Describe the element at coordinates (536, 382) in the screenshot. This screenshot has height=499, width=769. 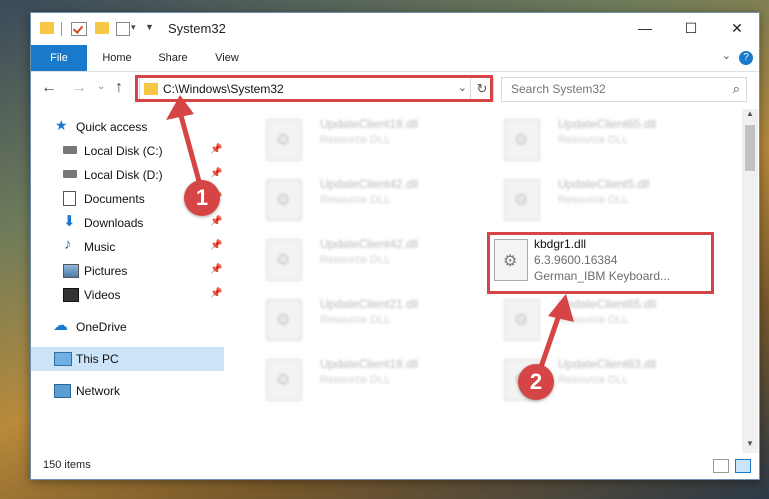
I see `step-2-badge: 2` at that location.